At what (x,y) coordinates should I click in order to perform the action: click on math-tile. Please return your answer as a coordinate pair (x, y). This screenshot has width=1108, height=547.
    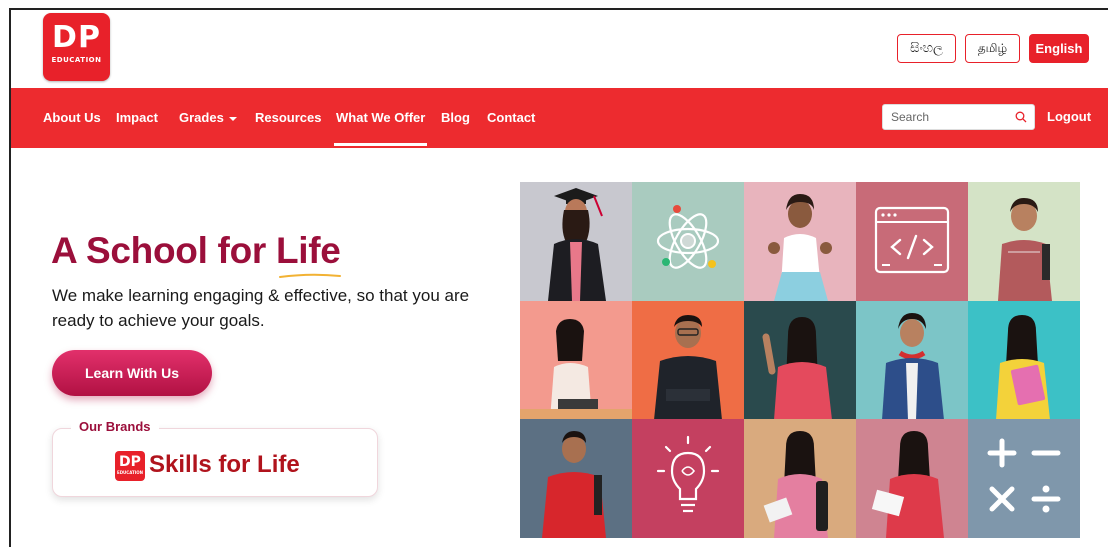
    Looking at the image, I should click on (1024, 478).